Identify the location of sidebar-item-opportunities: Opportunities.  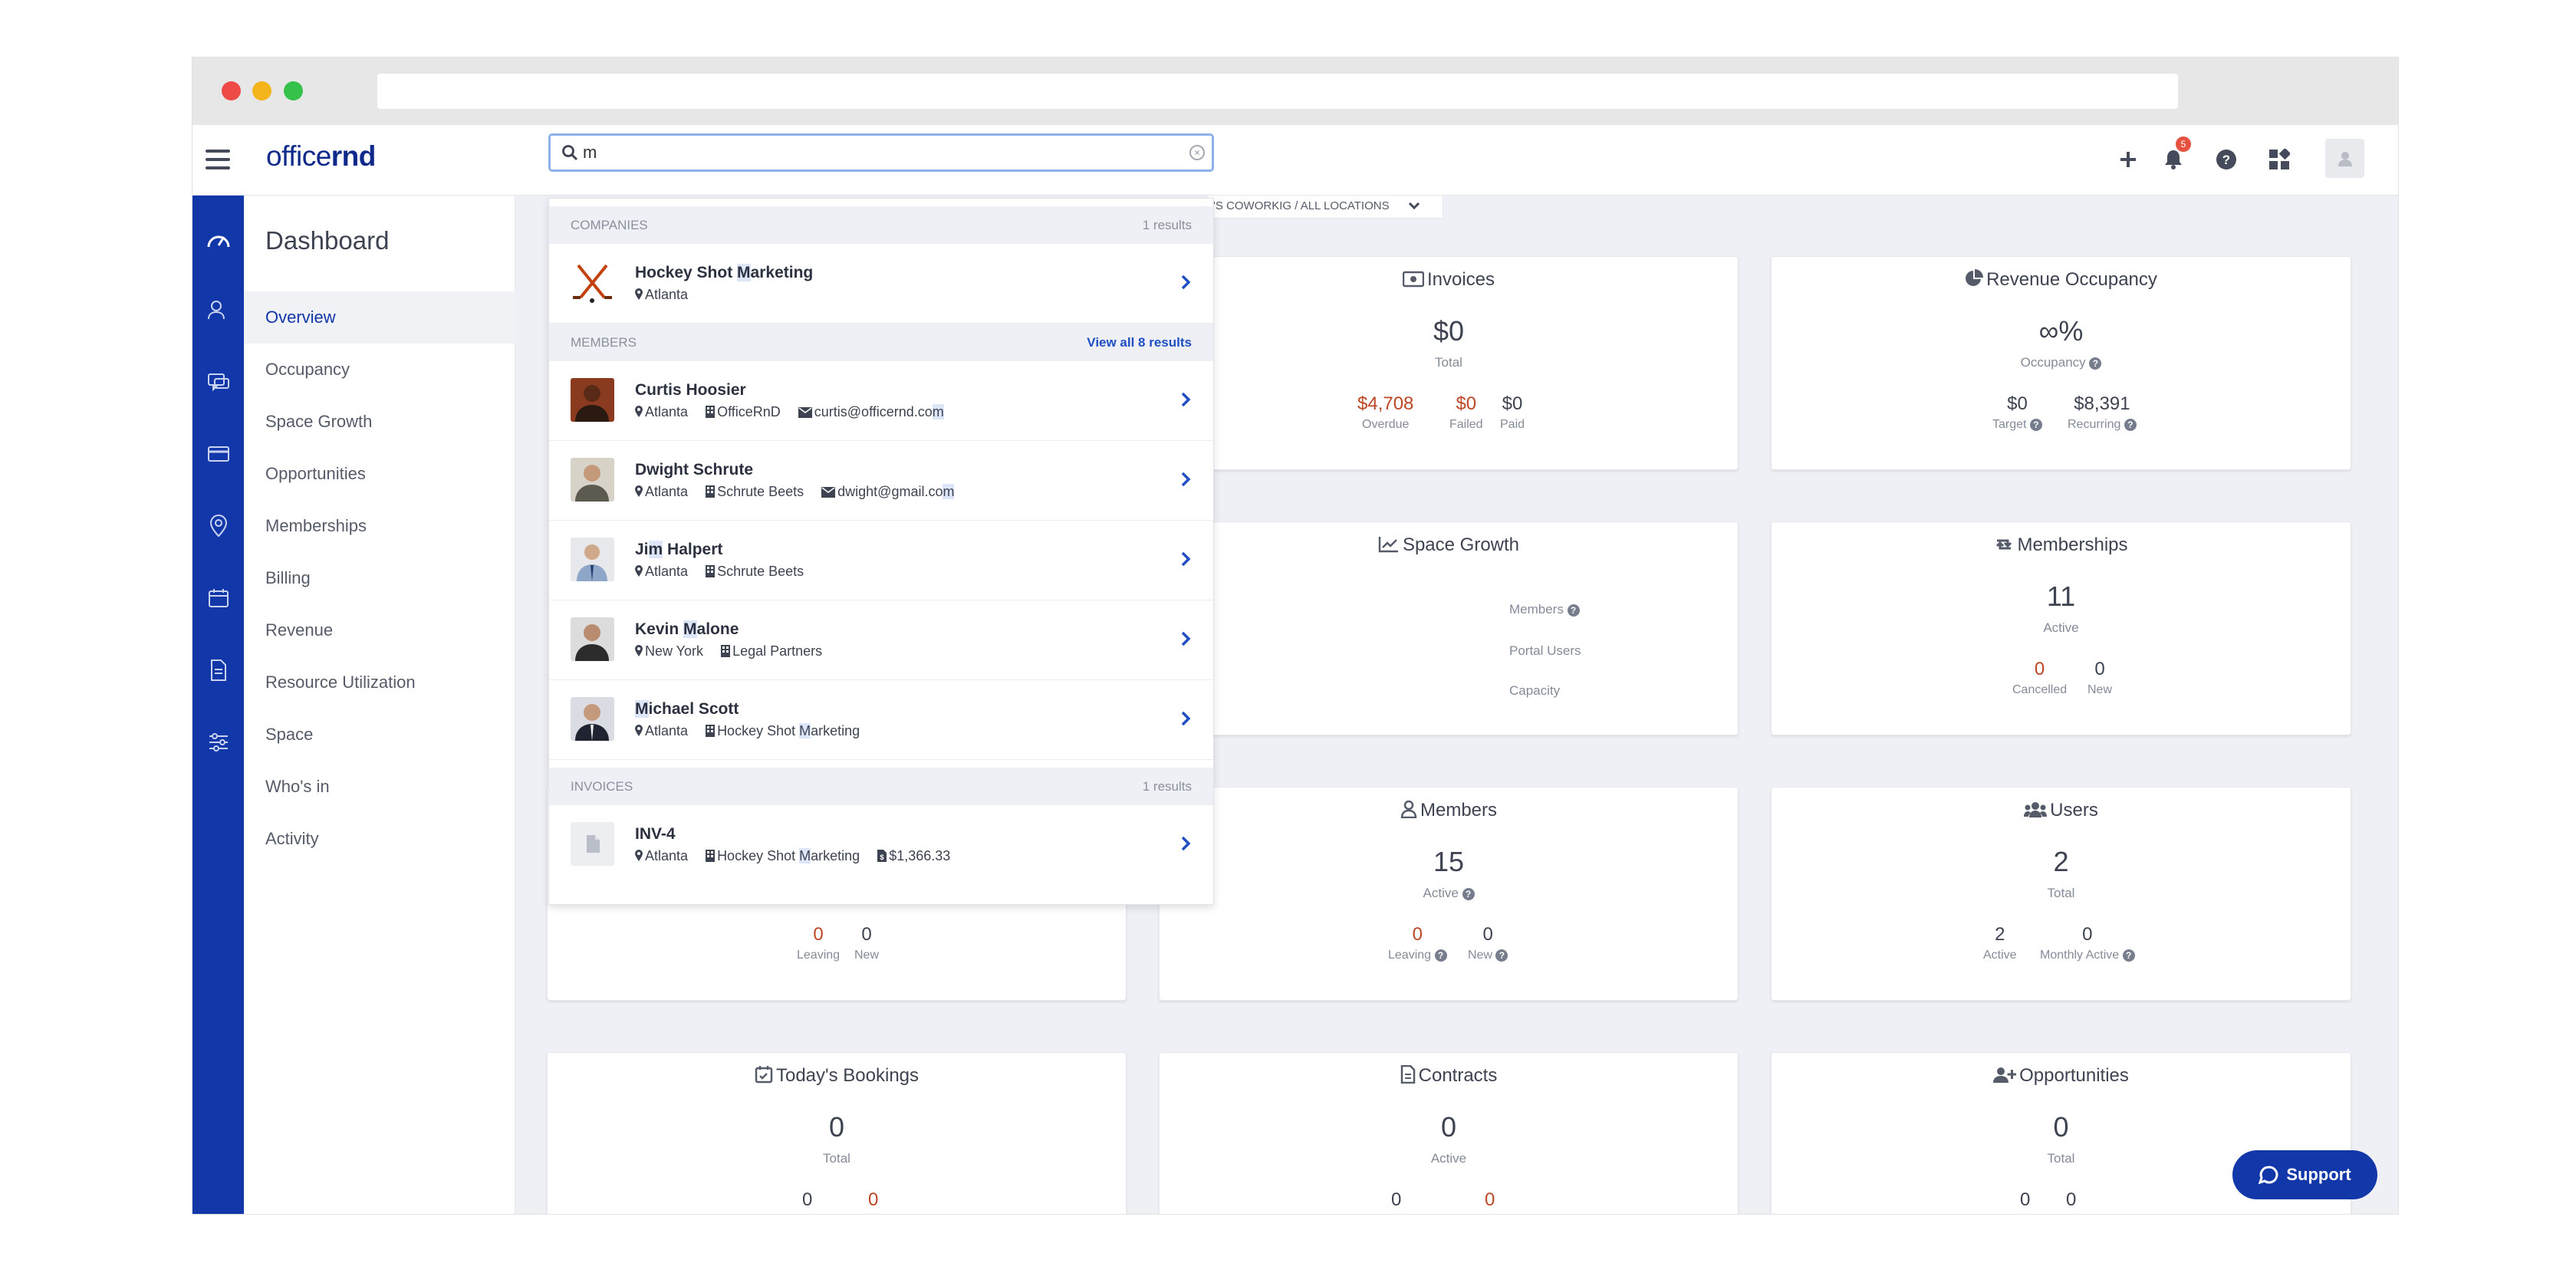
(379, 474).